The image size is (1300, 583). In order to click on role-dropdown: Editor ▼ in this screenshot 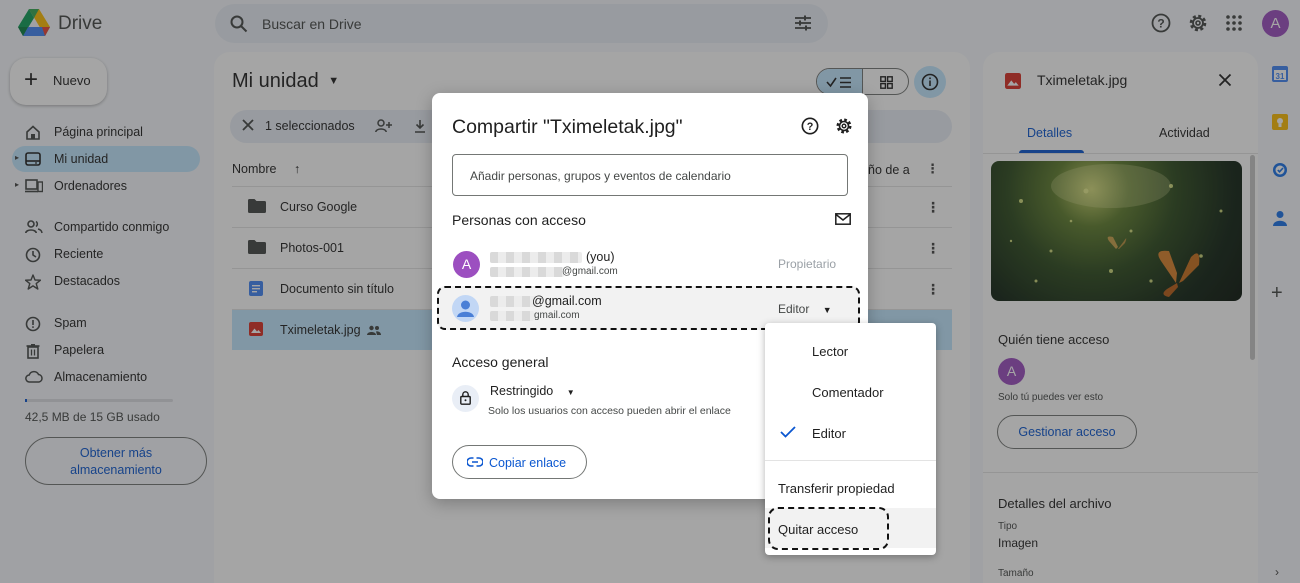, I will do `click(805, 309)`.